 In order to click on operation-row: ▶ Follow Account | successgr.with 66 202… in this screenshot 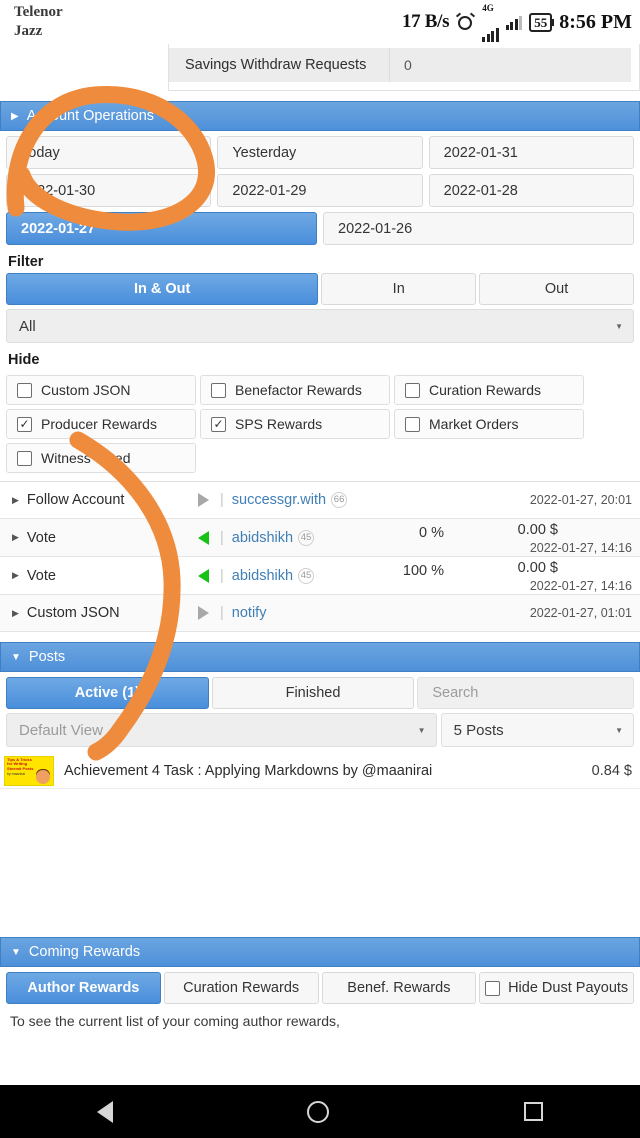, I will do `click(320, 500)`.